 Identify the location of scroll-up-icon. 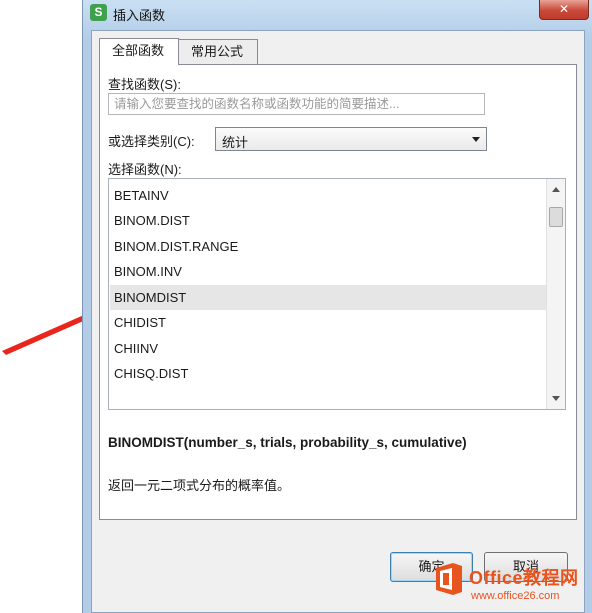
(556, 189).